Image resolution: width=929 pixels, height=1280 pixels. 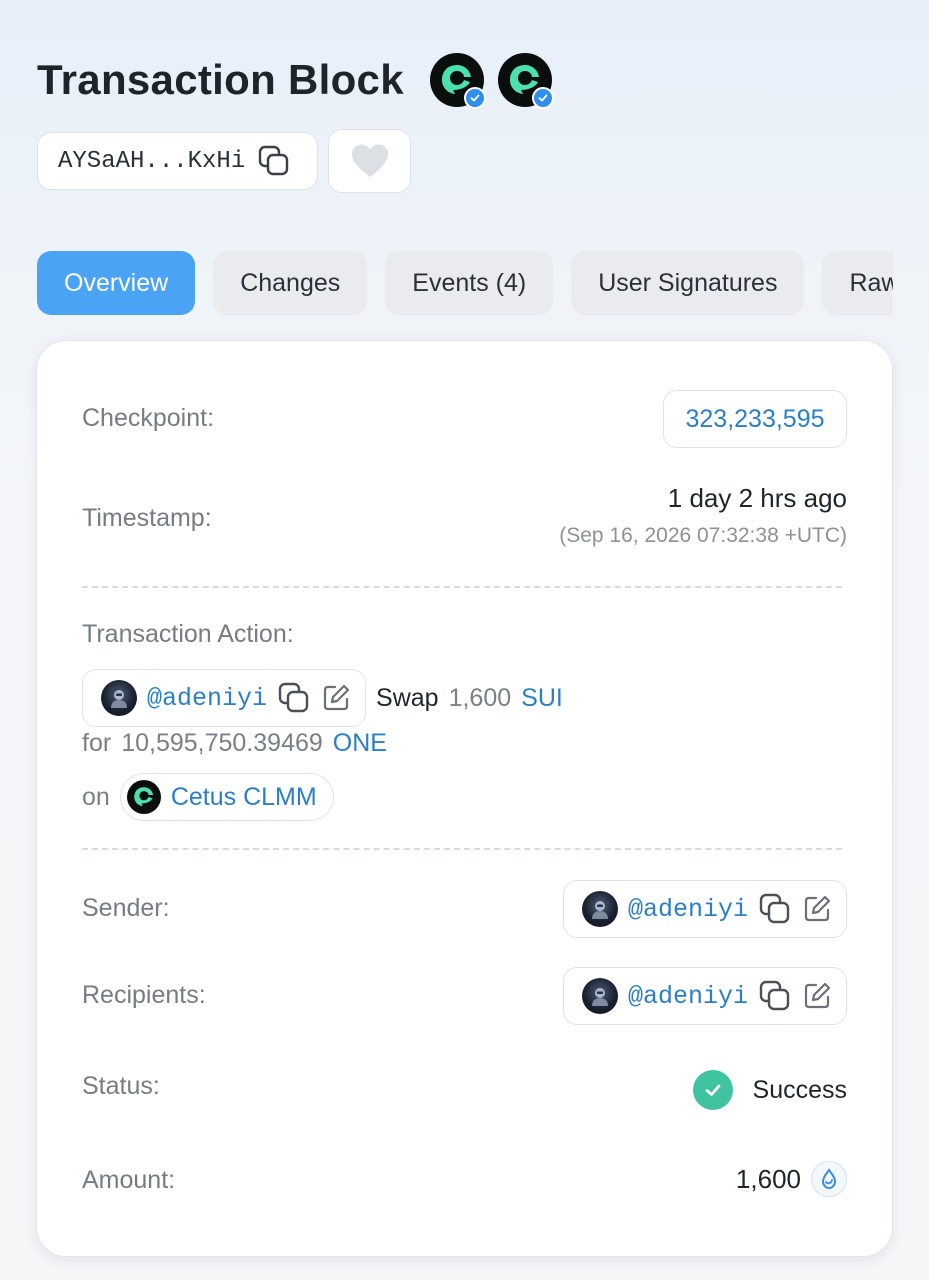 I want to click on title-row: Transaction Block, so click(x=295, y=80).